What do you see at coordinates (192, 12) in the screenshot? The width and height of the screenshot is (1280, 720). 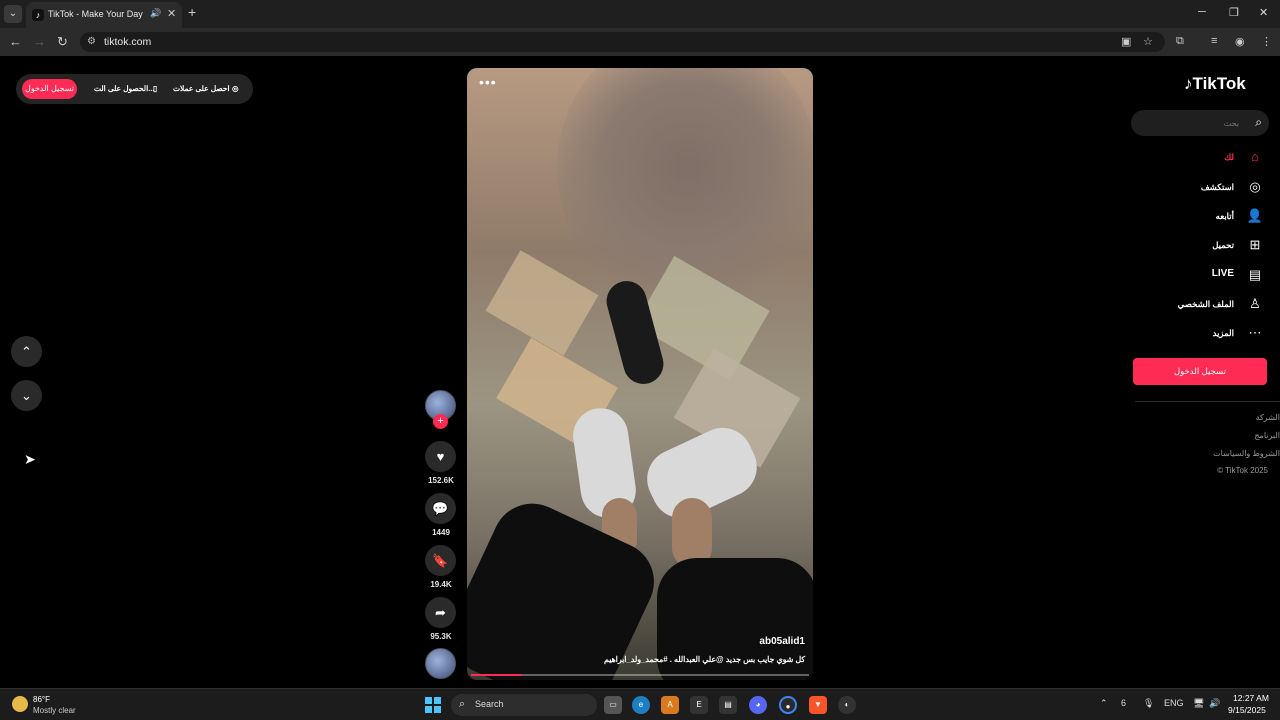 I see `new-tab-icon: +` at bounding box center [192, 12].